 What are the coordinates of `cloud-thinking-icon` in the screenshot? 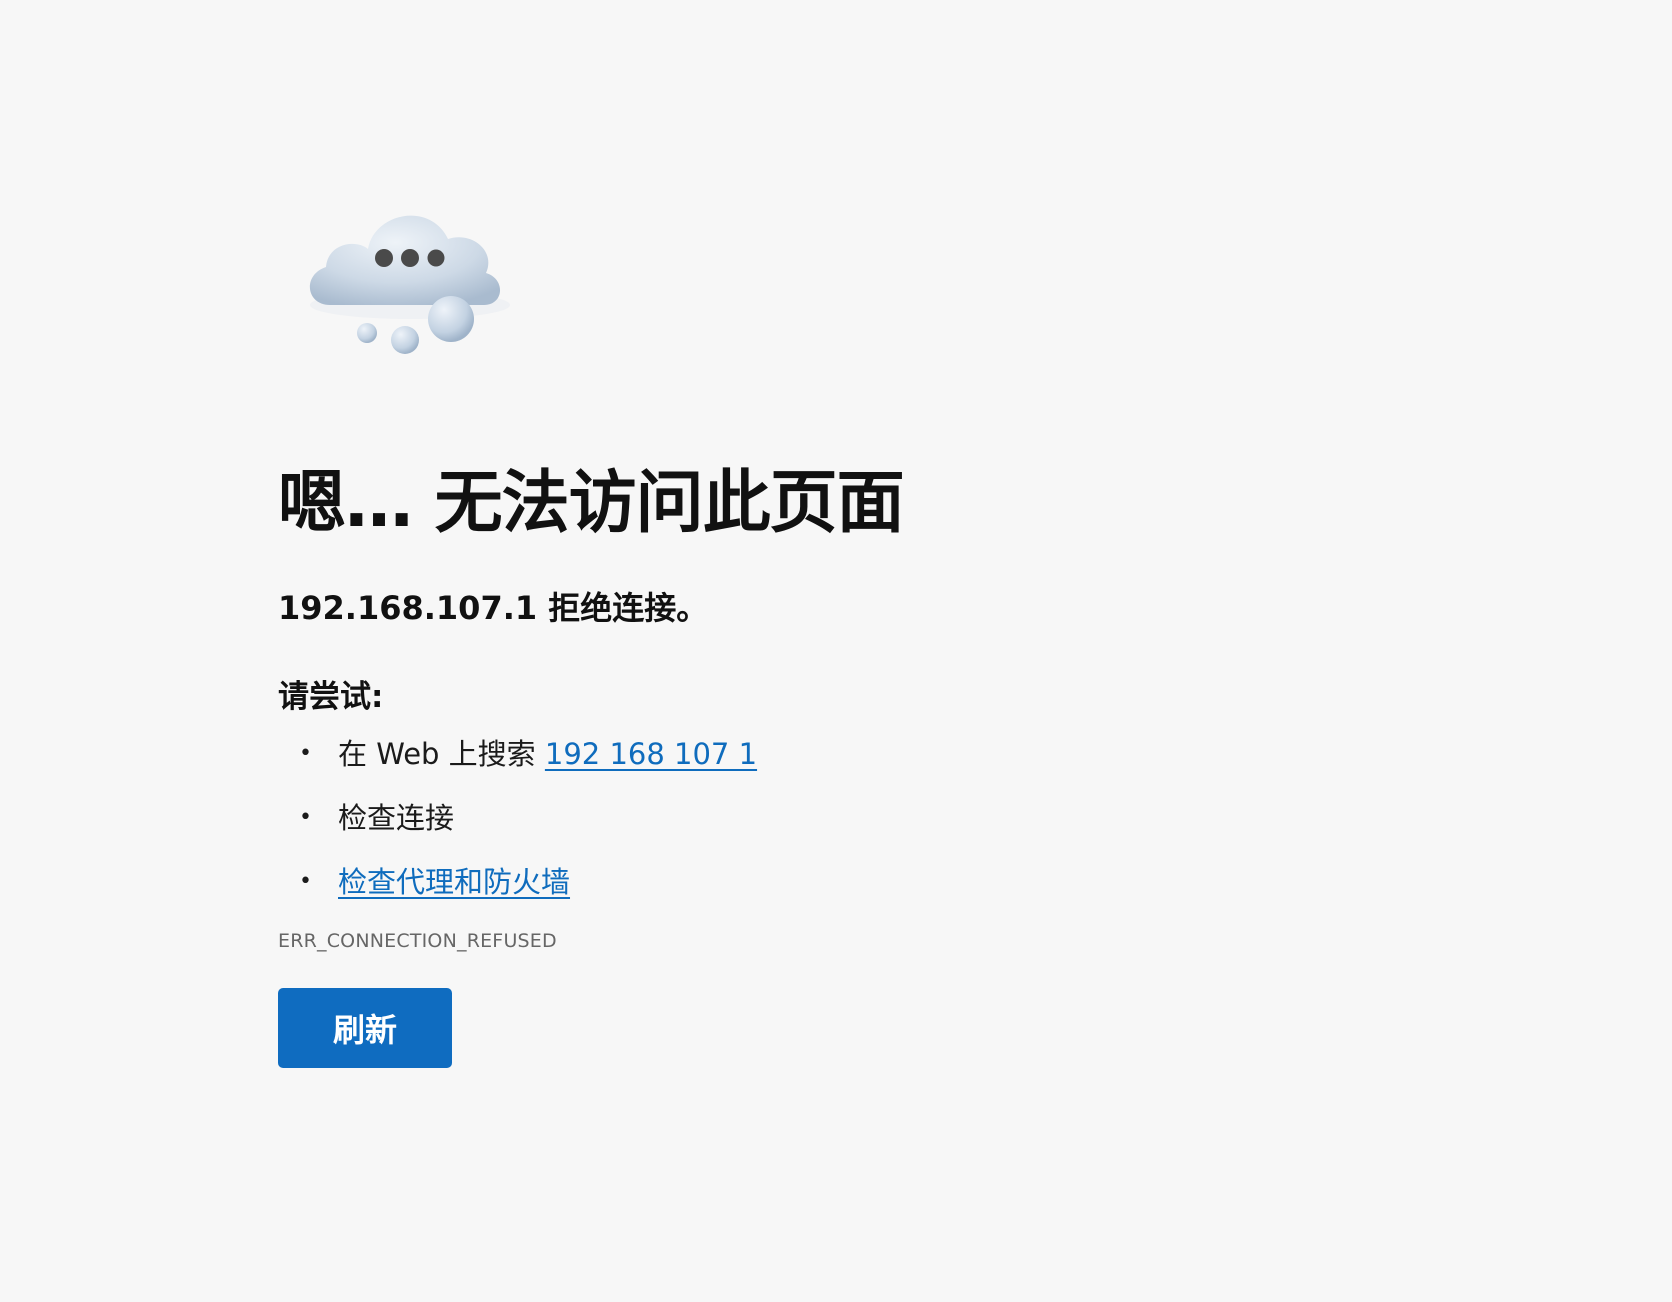 It's located at (410, 280).